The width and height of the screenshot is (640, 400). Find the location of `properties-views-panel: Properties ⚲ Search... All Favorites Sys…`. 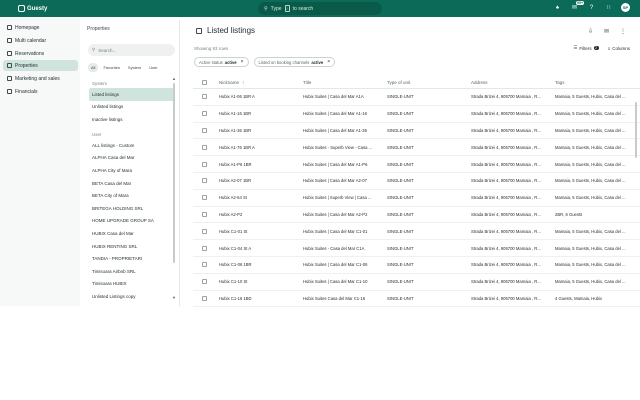

properties-views-panel: Properties ⚲ Search... All Favorites Sys… is located at coordinates (131, 163).